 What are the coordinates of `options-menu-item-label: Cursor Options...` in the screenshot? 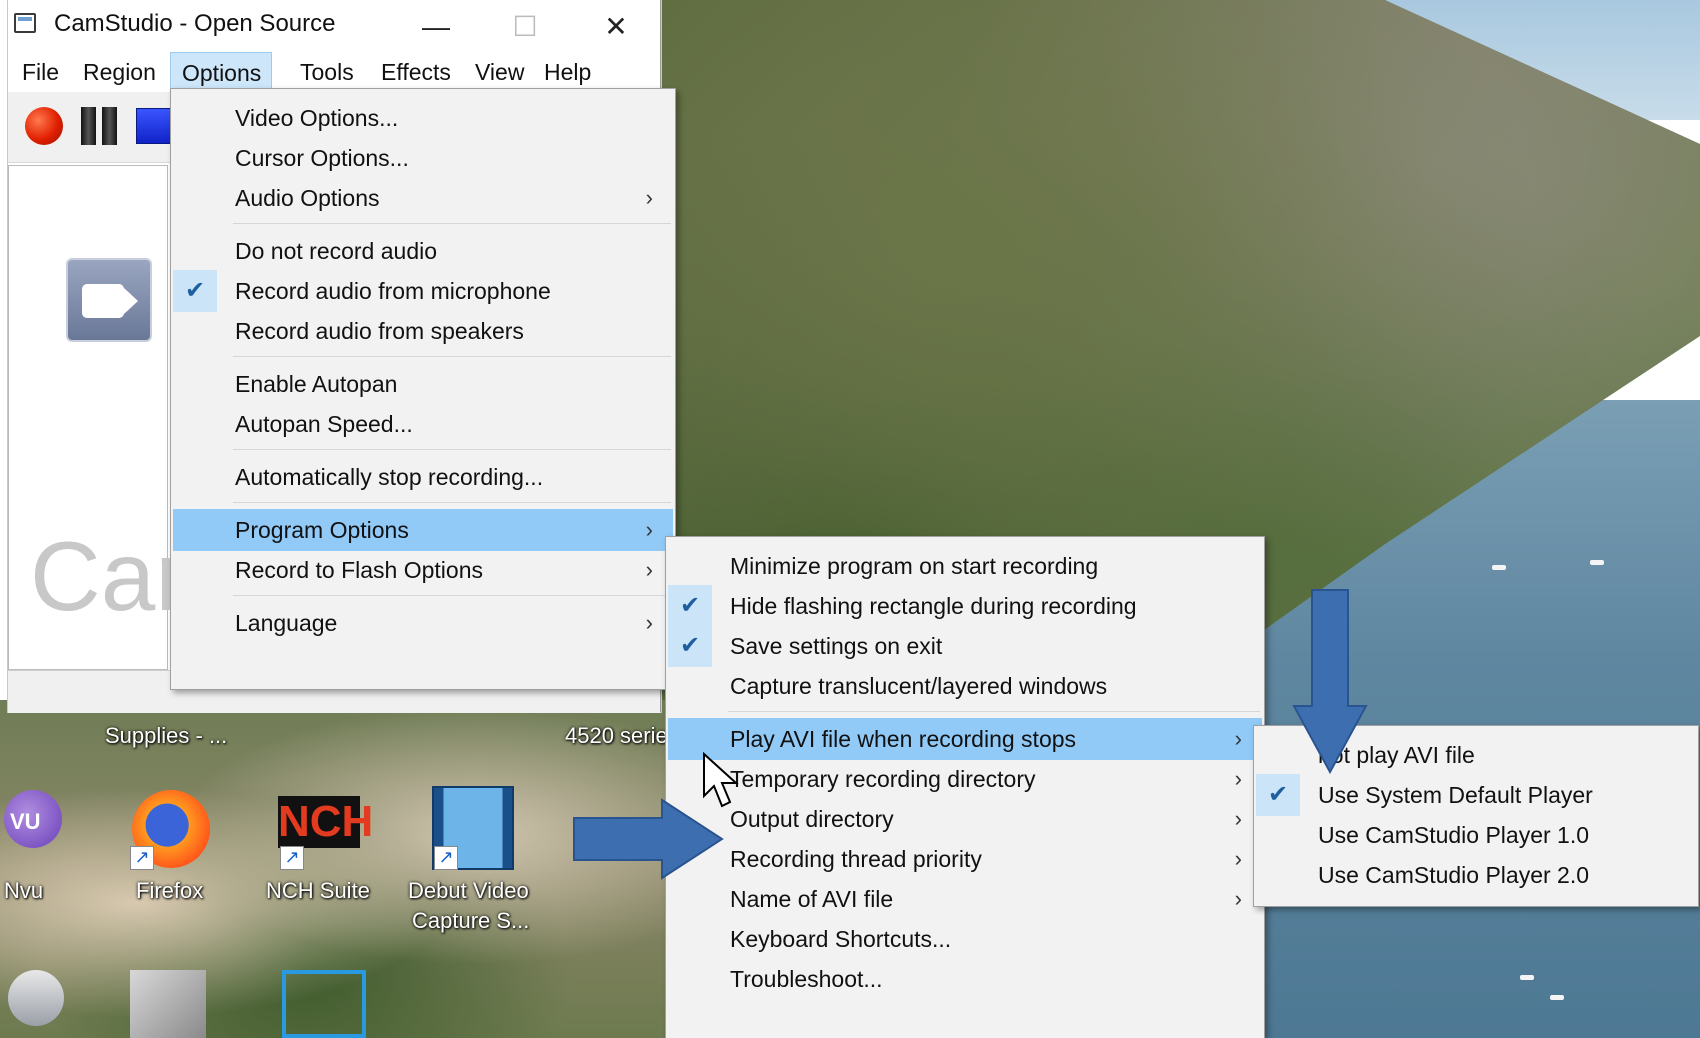 It's located at (322, 158).